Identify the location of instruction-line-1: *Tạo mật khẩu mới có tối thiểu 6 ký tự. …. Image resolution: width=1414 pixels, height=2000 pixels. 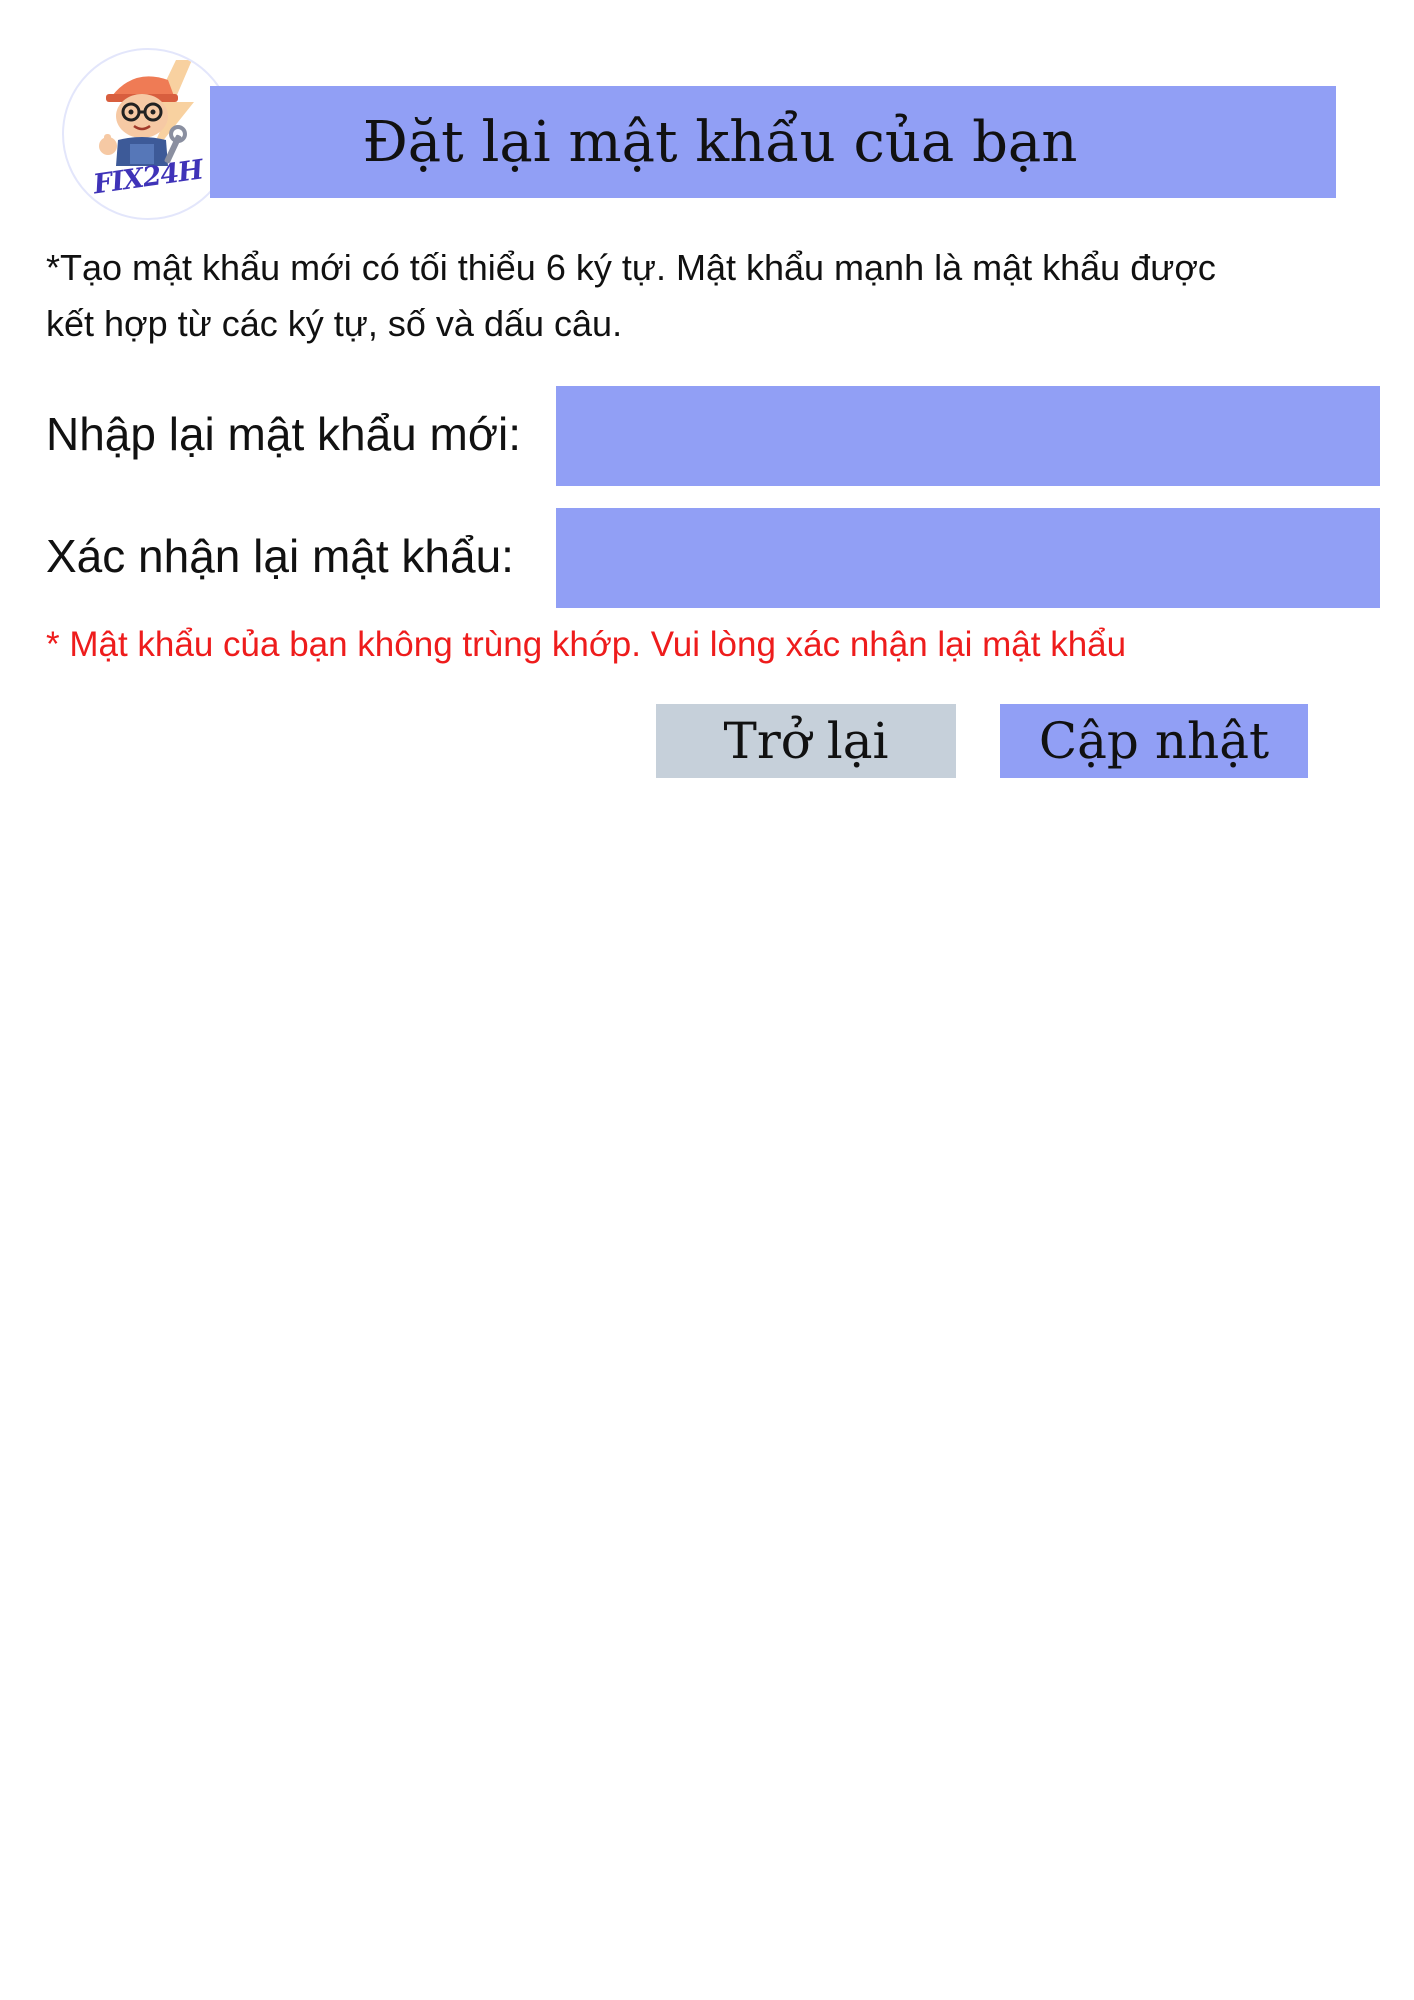
(631, 267).